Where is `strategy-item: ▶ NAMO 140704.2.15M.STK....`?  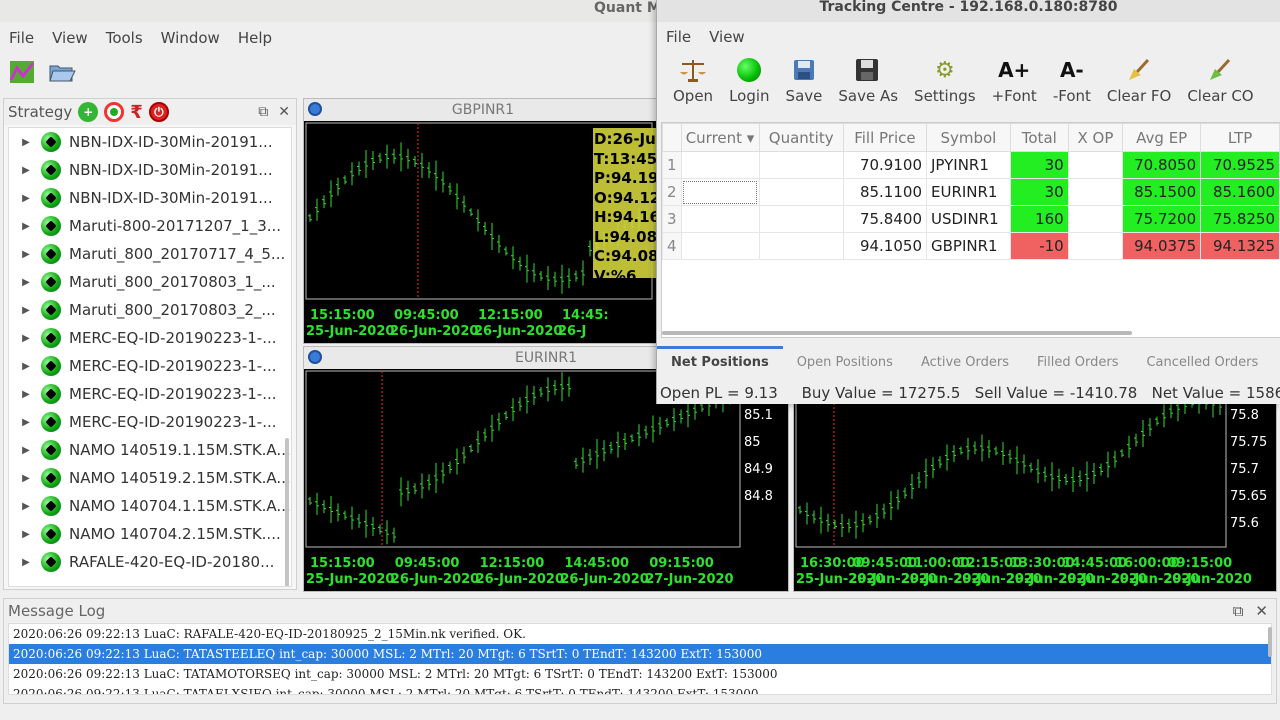 strategy-item: ▶ NAMO 140704.2.15M.STK.... is located at coordinates (150, 534).